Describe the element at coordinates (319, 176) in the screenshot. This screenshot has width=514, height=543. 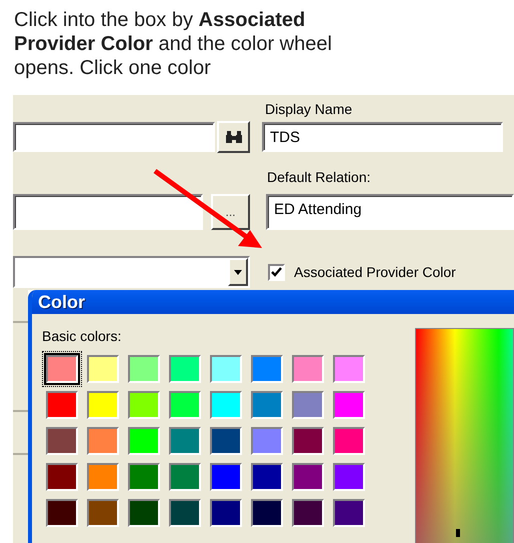
I see `field-label: Default Relation:` at that location.